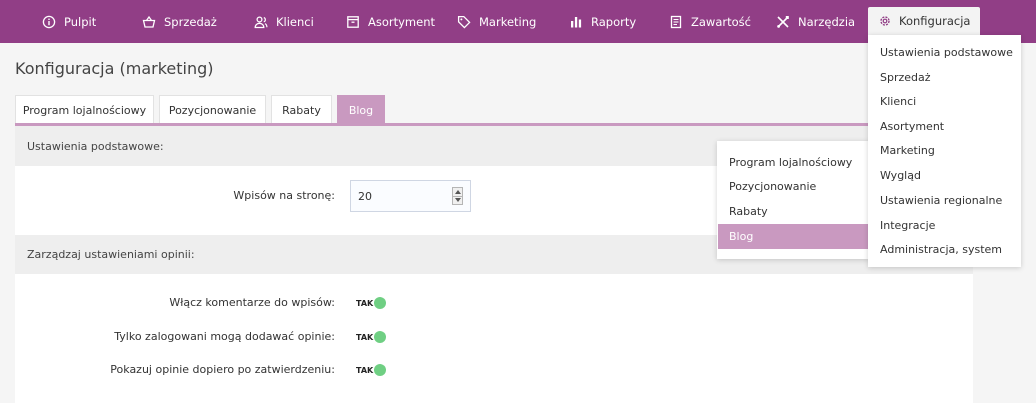 This screenshot has width=1036, height=403. What do you see at coordinates (149, 22) in the screenshot?
I see `basket-icon` at bounding box center [149, 22].